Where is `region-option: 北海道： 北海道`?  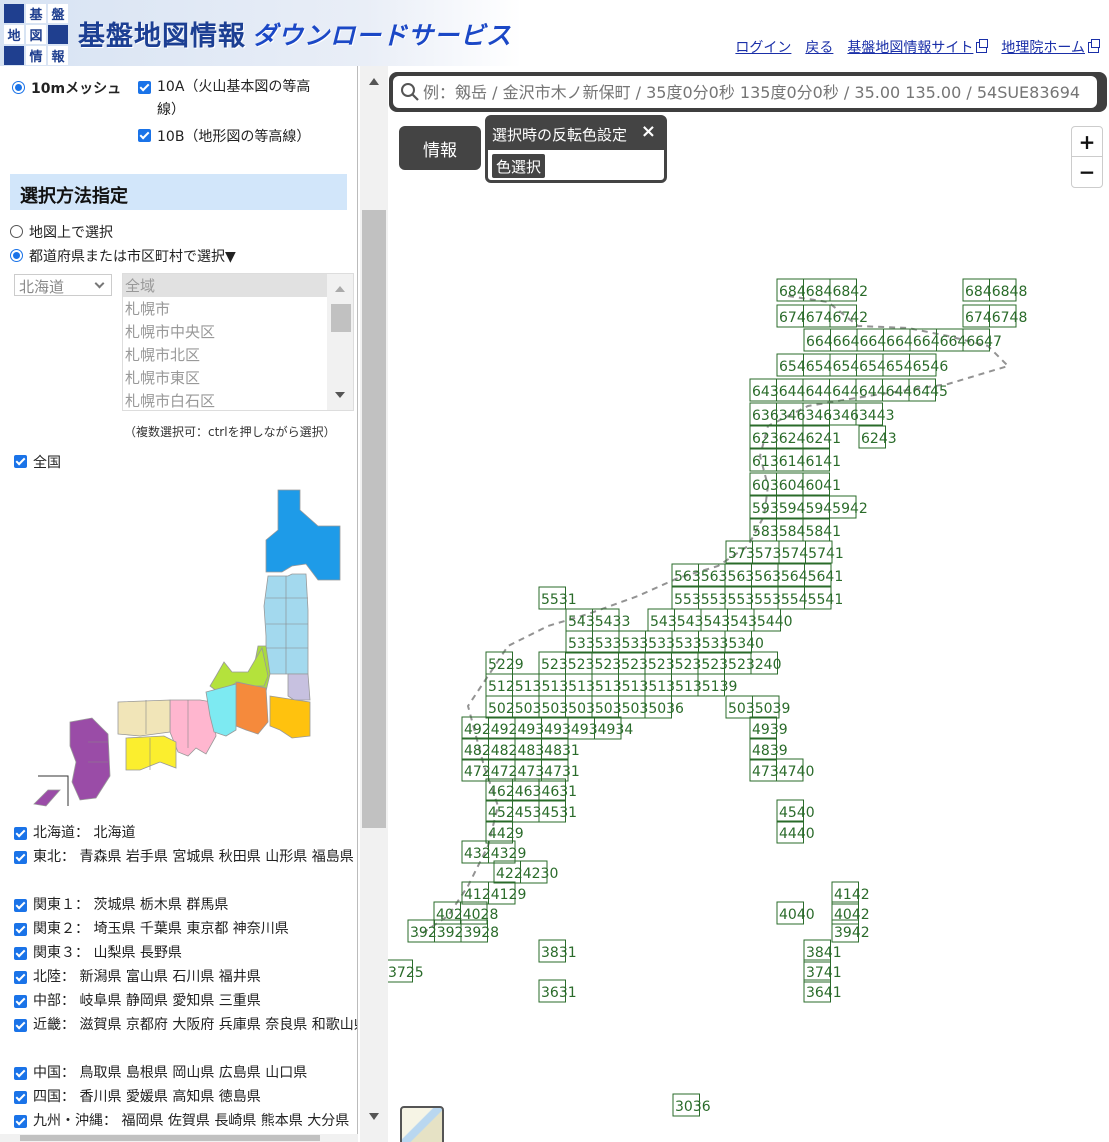 region-option: 北海道： 北海道 is located at coordinates (185, 834).